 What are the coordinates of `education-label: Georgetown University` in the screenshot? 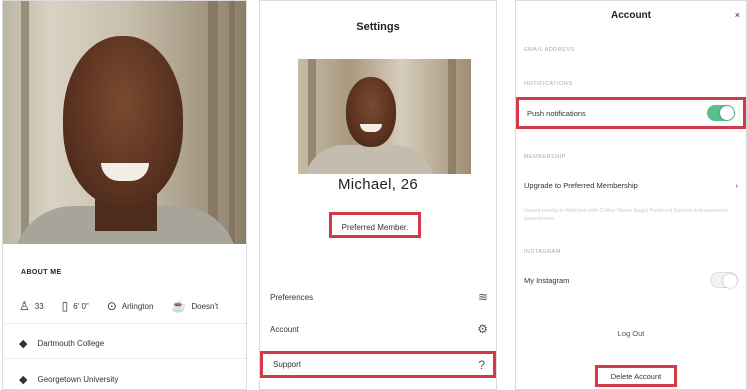 It's located at (78, 379).